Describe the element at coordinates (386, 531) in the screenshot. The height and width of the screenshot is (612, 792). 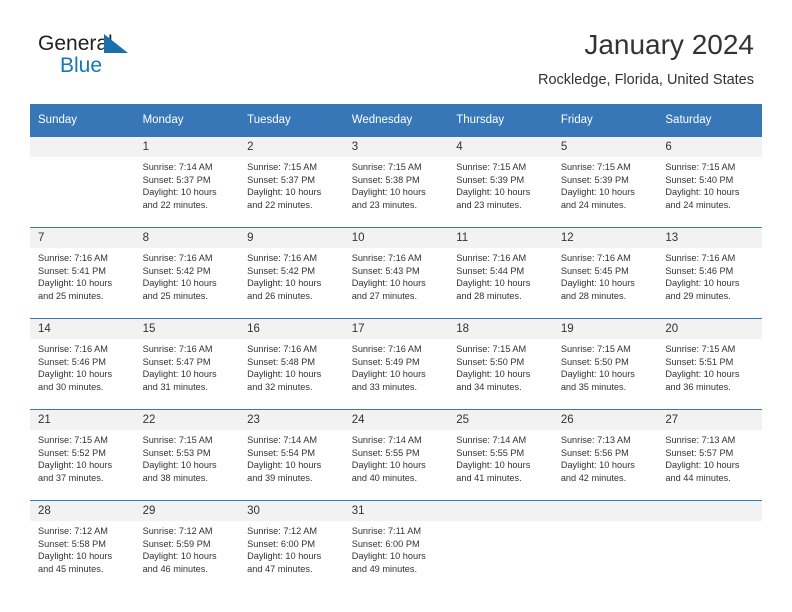
I see `sunrise-text: Sunrise: 7:11 AM` at that location.